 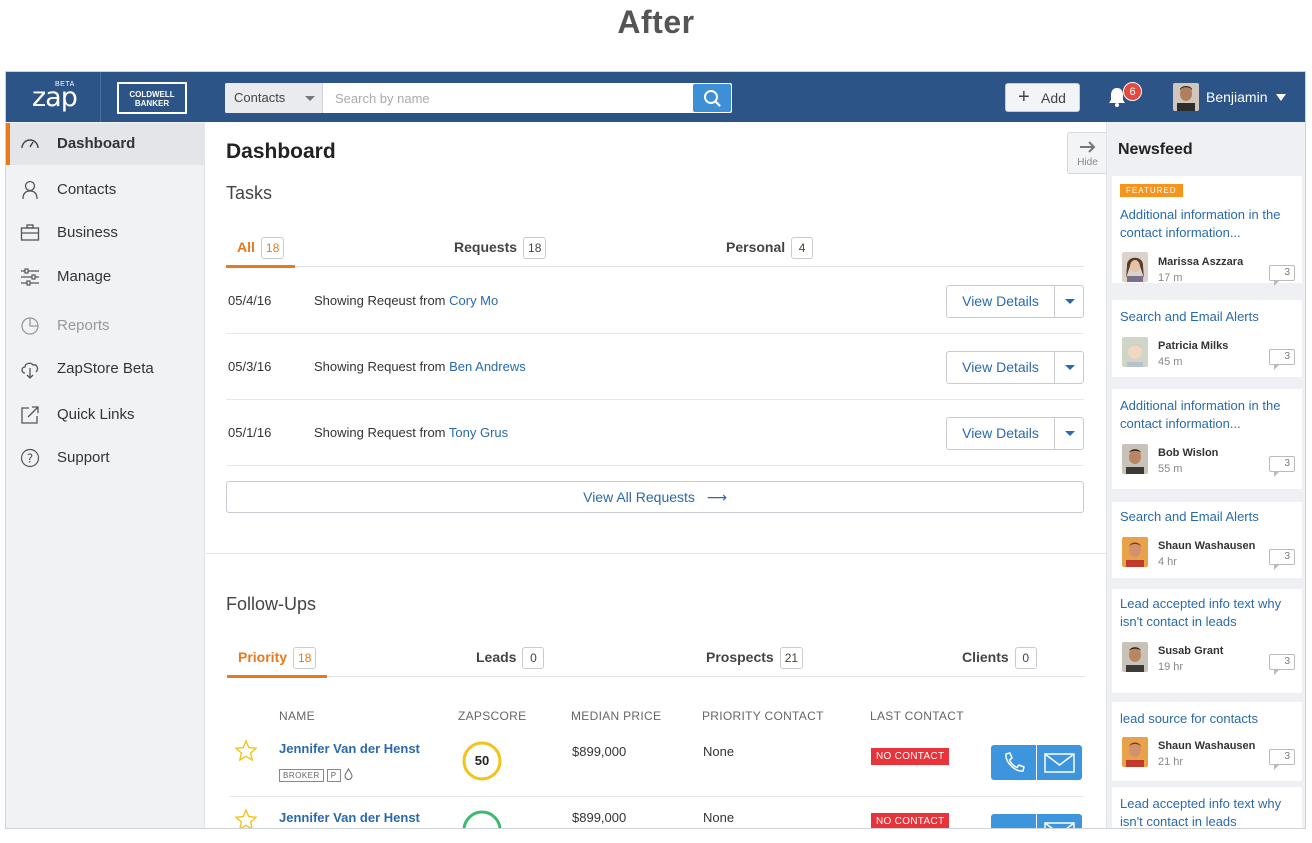 I want to click on priority-contact: None, so click(x=719, y=817).